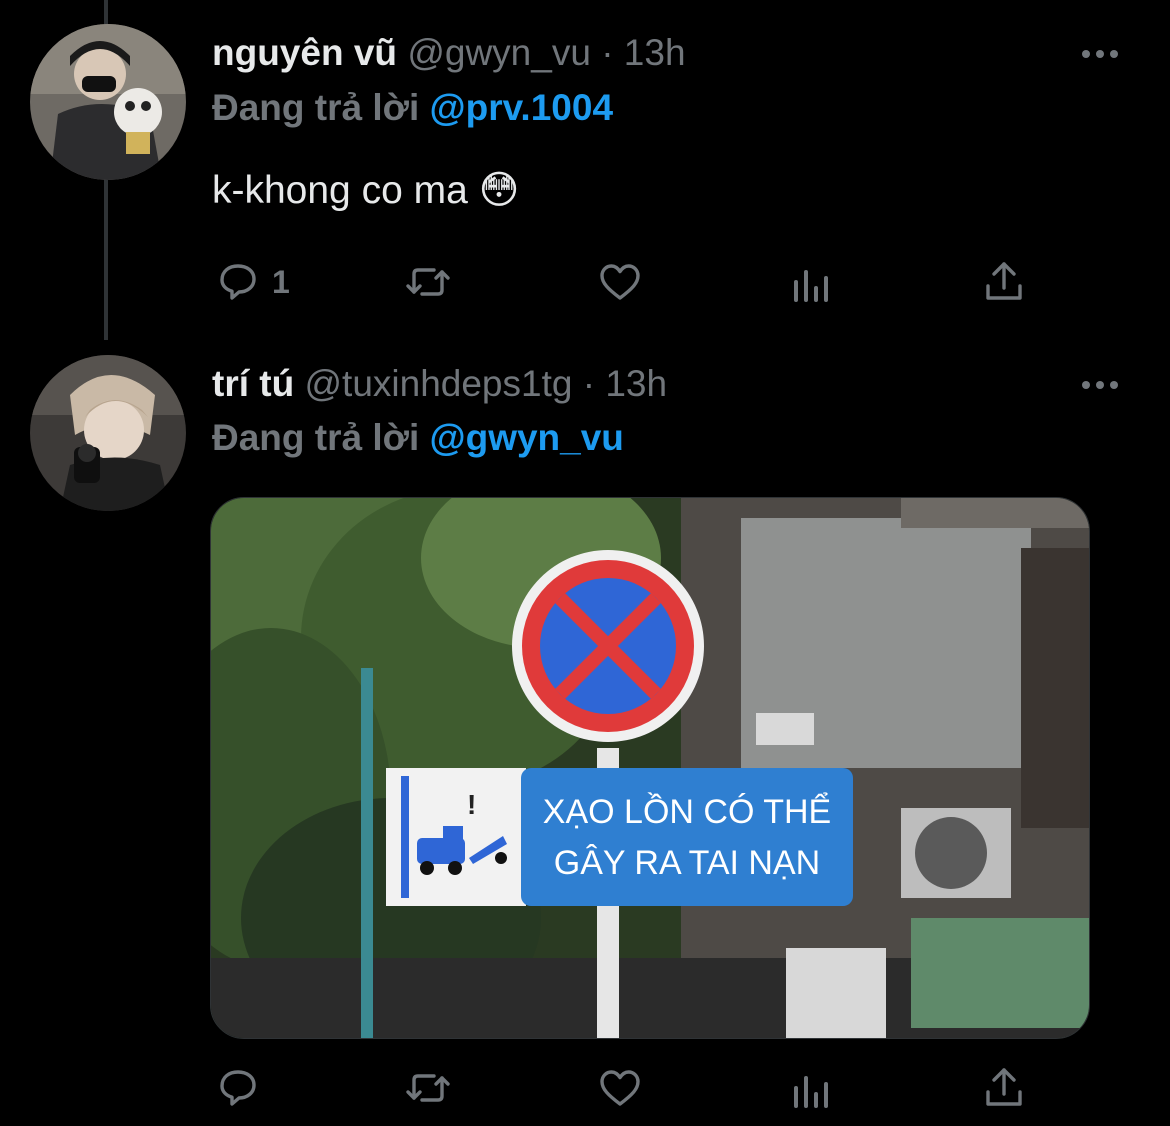 This screenshot has height=1126, width=1170. I want to click on reply-button: 1, so click(252, 282).